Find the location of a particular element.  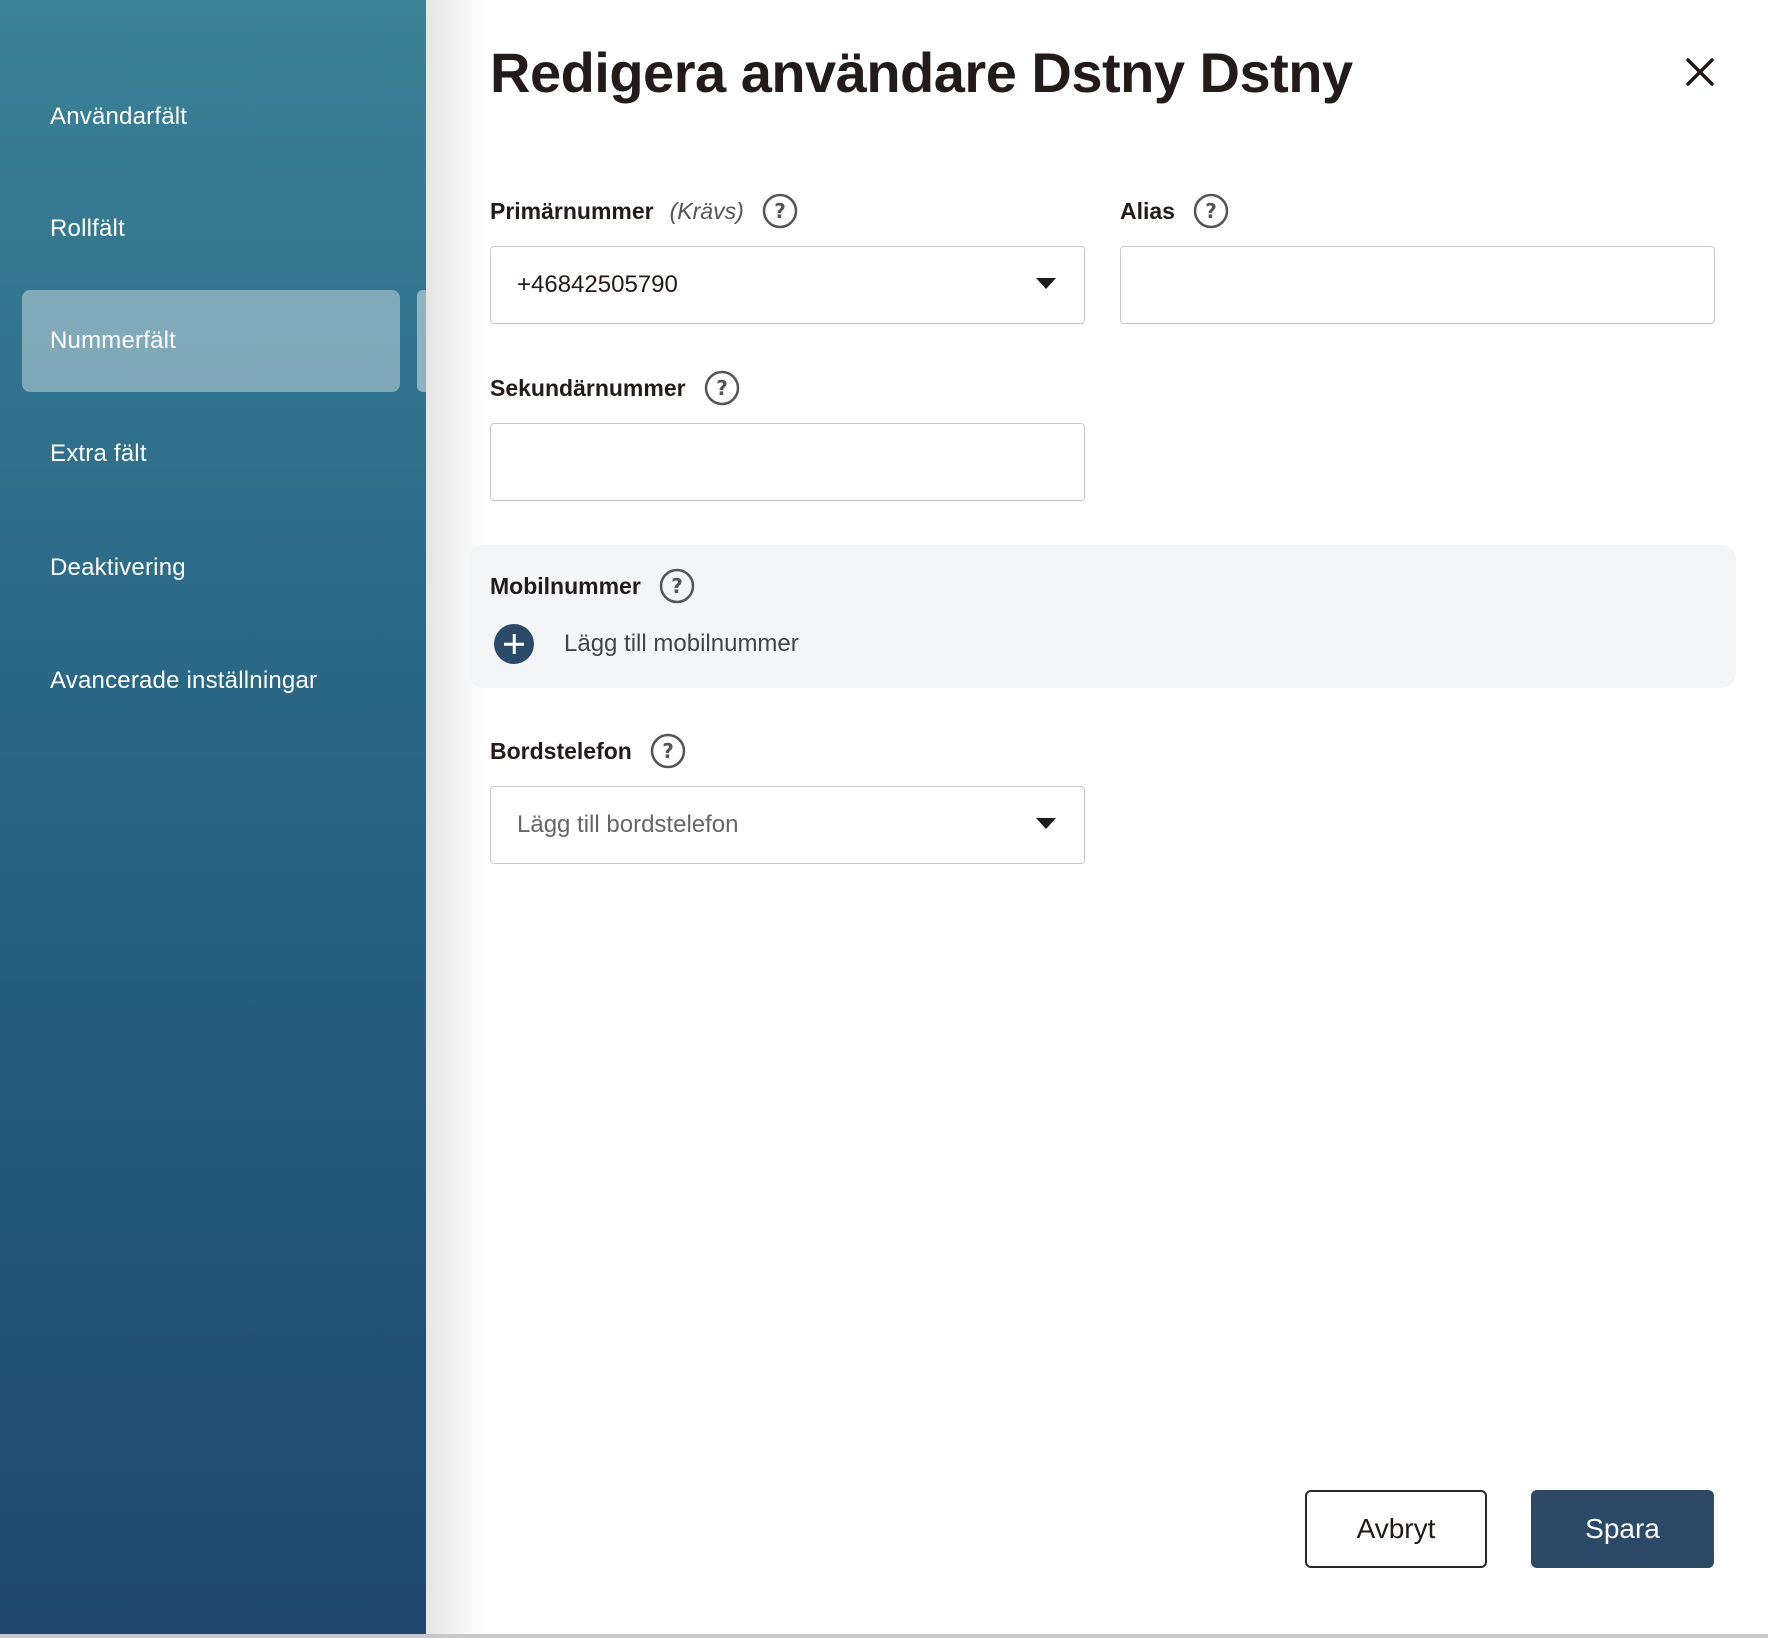

secondary-number-input is located at coordinates (787, 462).